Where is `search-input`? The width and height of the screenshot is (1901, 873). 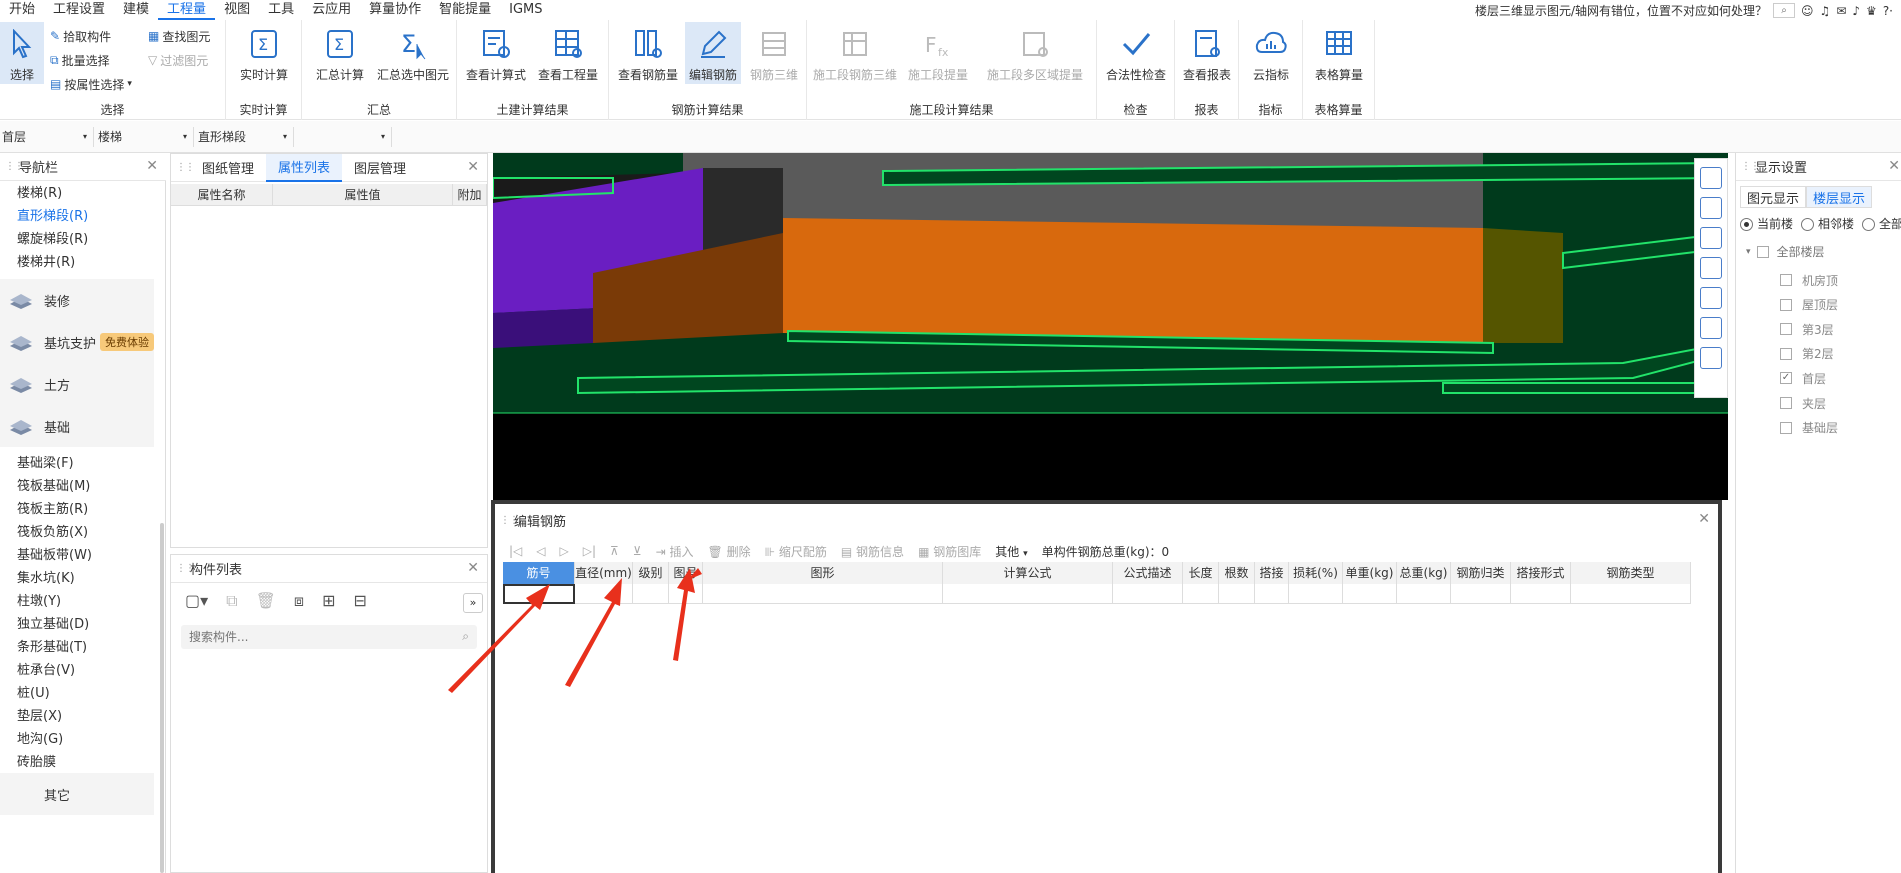 search-input is located at coordinates (311, 637).